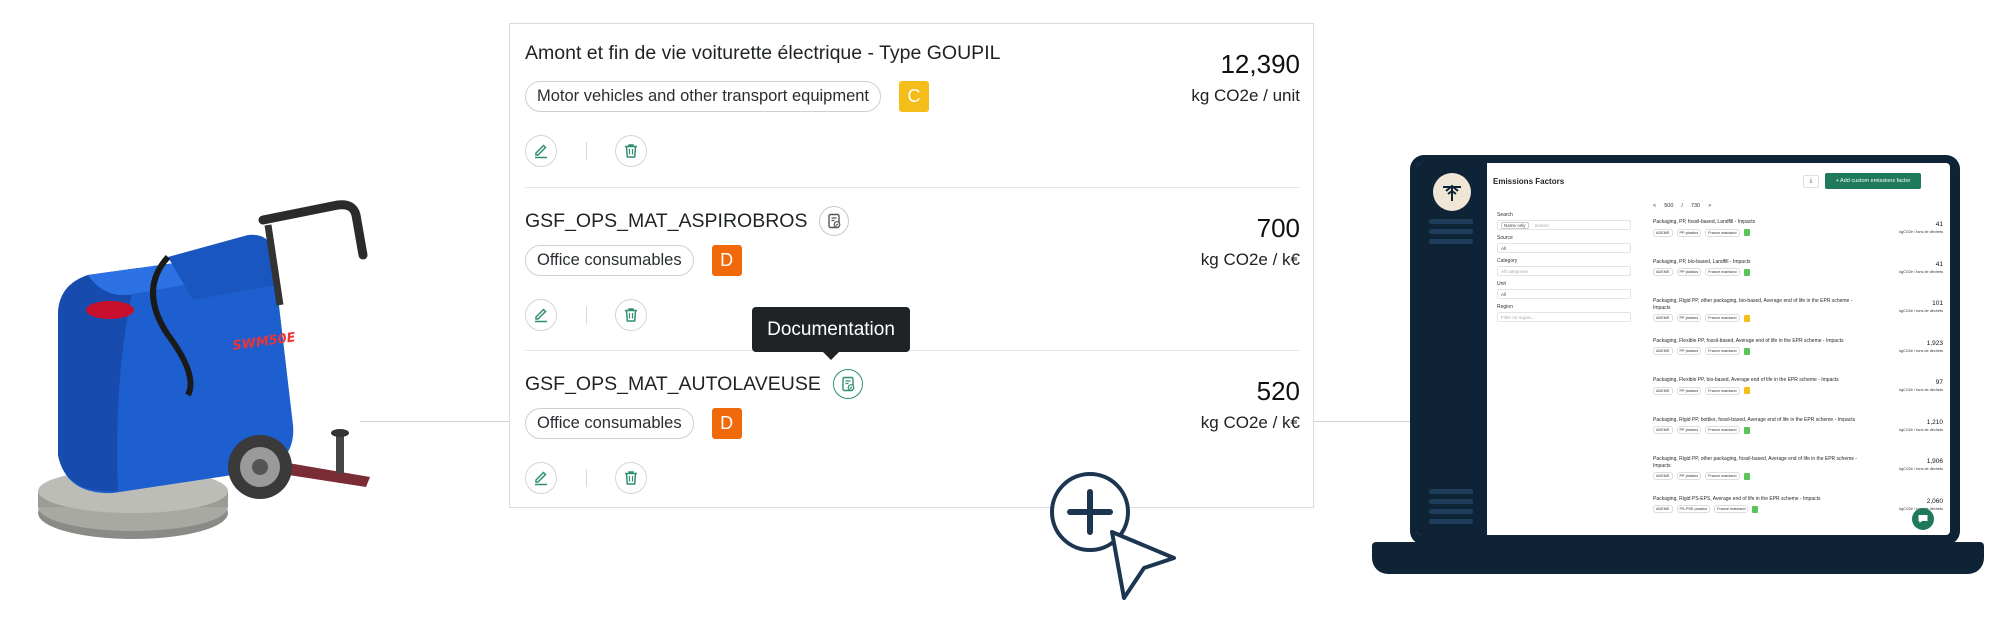 This screenshot has height=623, width=2000. I want to click on chat-button, so click(1923, 519).